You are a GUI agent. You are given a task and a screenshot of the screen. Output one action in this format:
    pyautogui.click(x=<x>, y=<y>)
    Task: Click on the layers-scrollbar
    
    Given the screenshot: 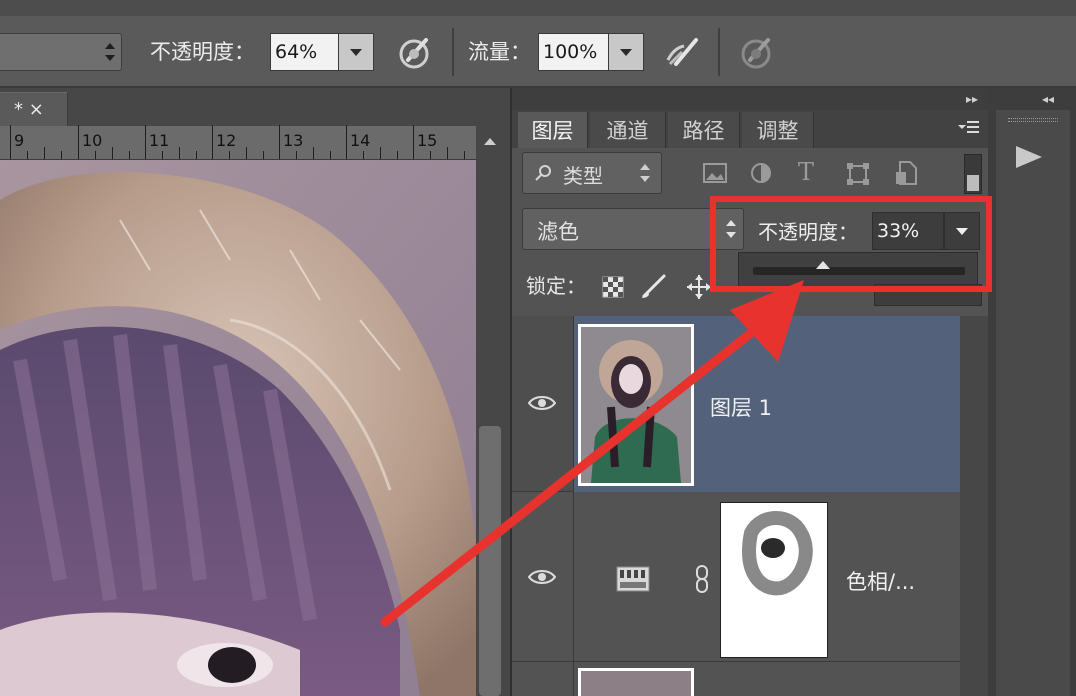 What is the action you would take?
    pyautogui.click(x=975, y=506)
    